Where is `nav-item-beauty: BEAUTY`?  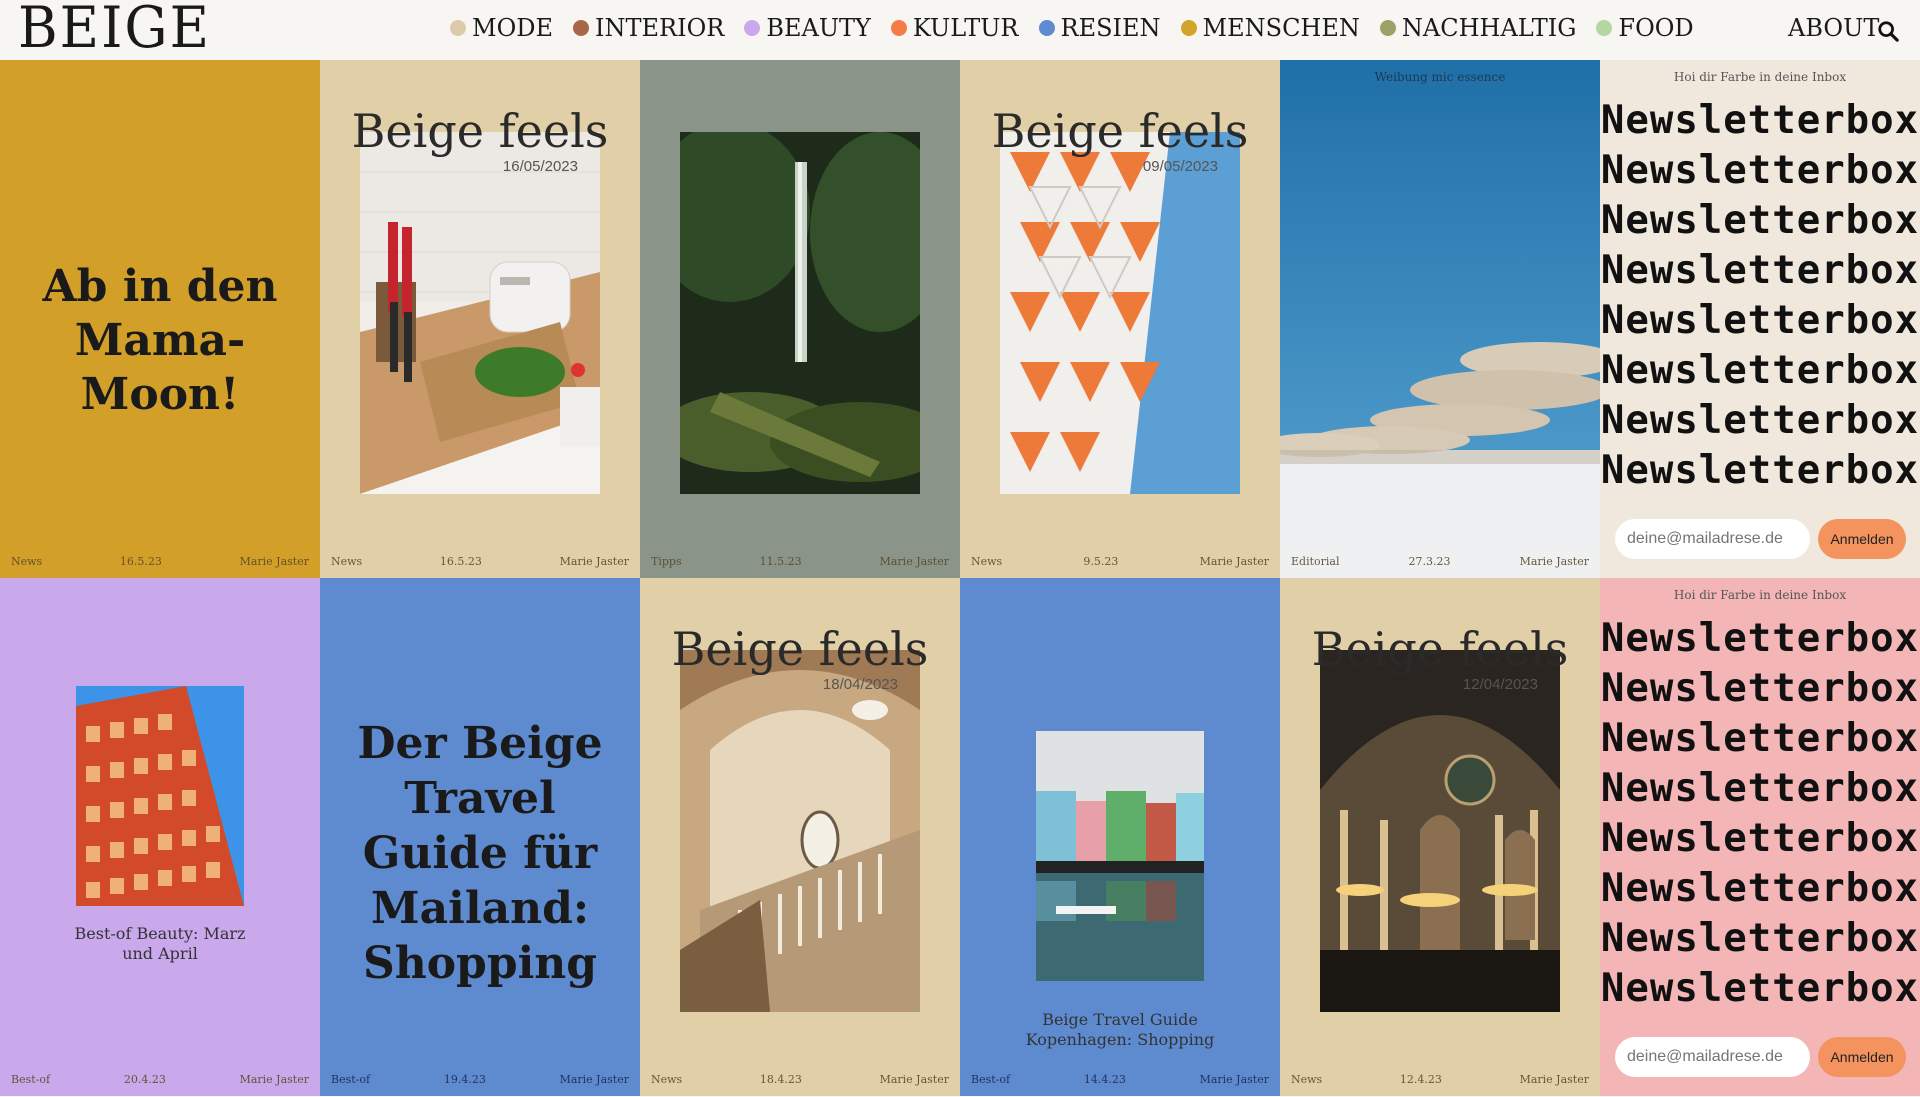
nav-item-beauty: BEAUTY is located at coordinates (807, 28).